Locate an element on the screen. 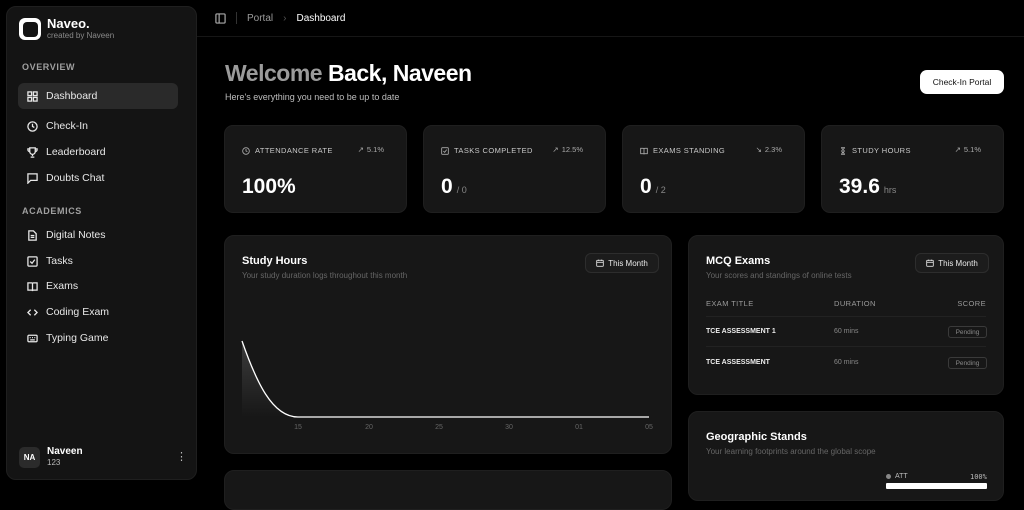  file-icon is located at coordinates (32, 235).